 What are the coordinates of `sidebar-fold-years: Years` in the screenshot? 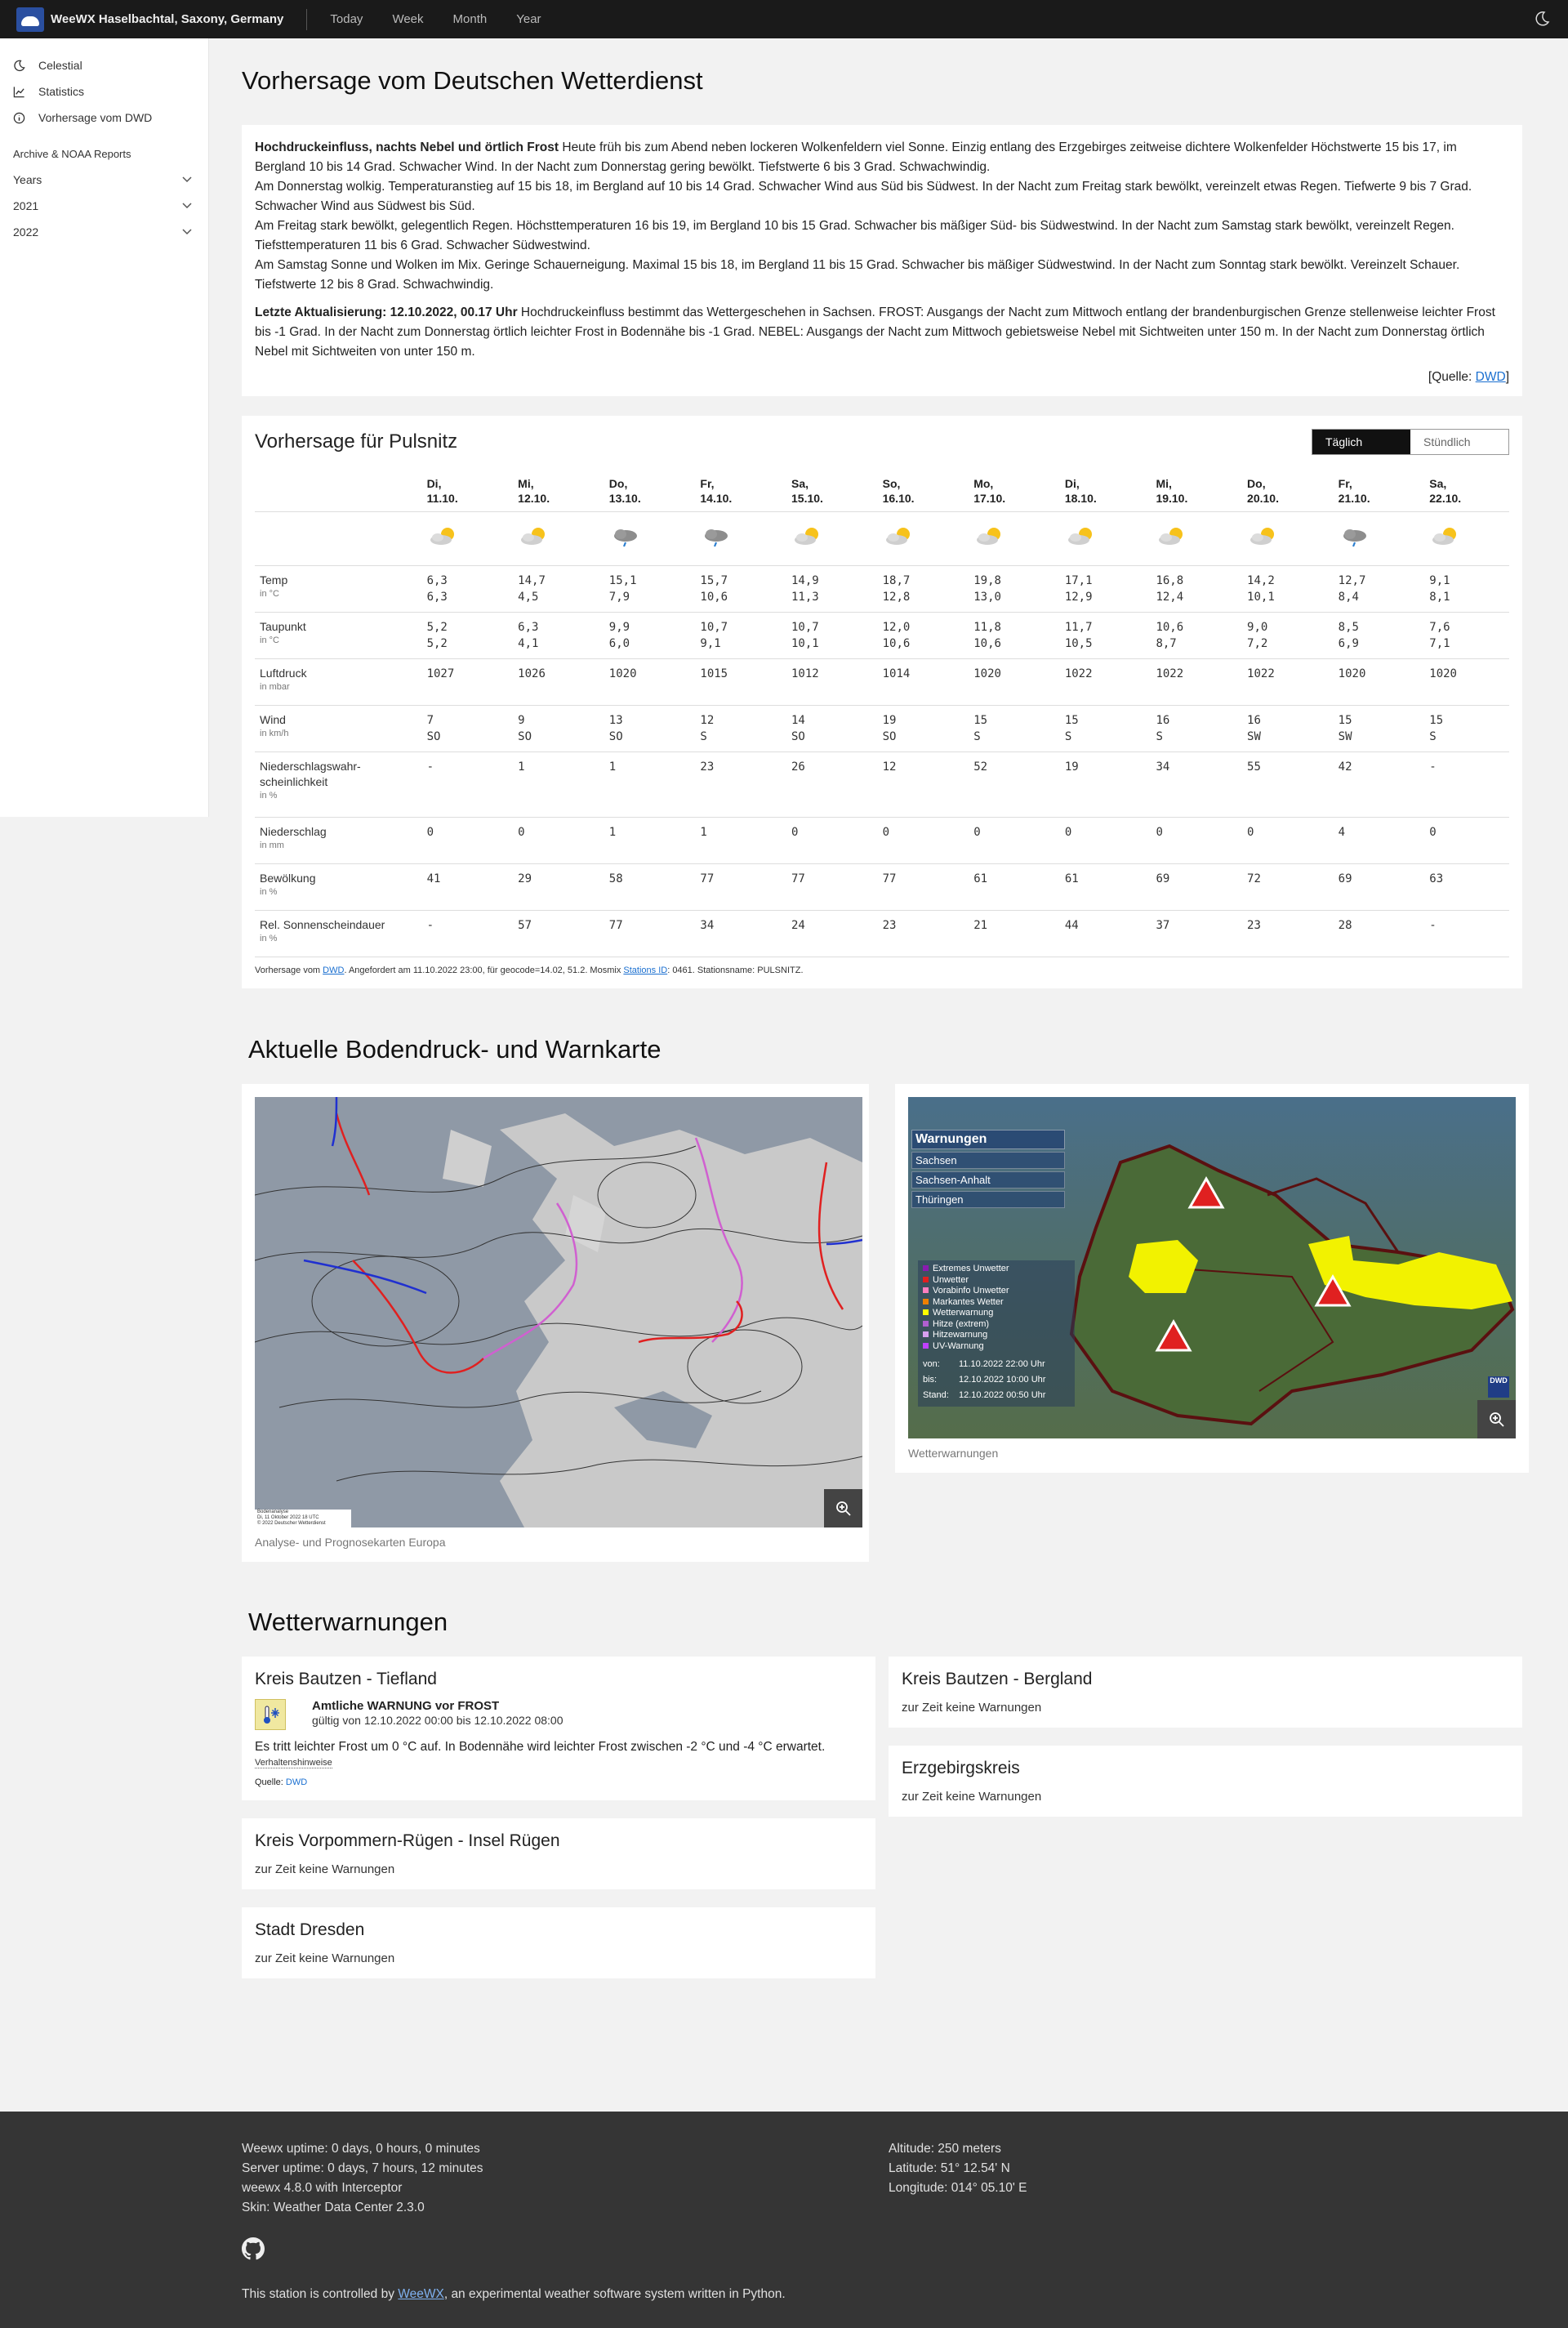 It's located at (104, 180).